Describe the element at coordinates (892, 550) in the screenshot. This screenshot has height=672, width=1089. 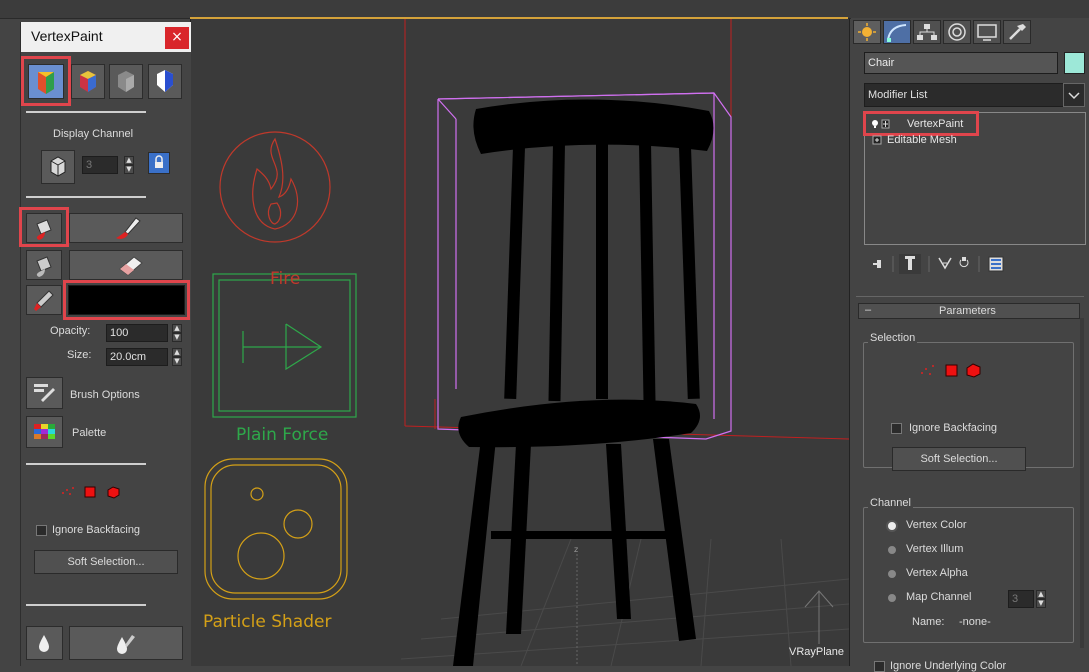
I see `radio-vertex-illum` at that location.